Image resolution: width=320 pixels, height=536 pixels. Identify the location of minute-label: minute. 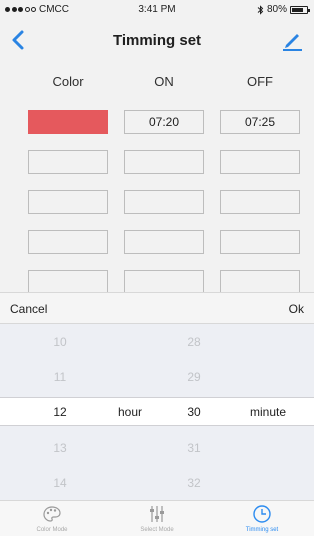
(268, 412).